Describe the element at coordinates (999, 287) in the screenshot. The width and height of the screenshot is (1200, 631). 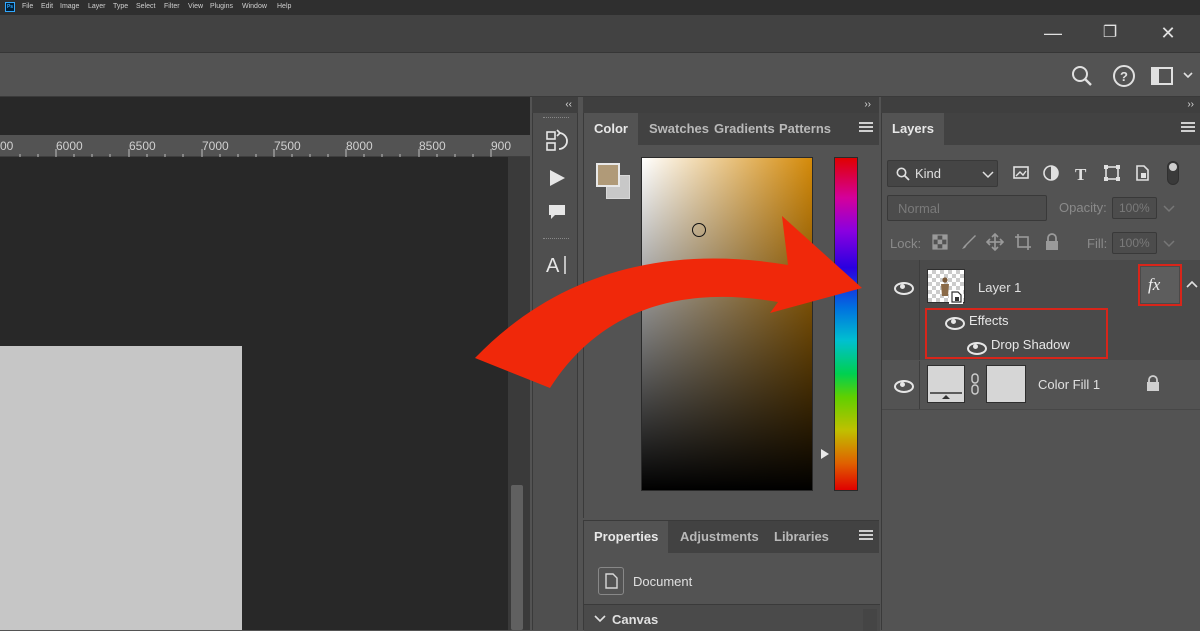
I see `layer-name: Layer 1` at that location.